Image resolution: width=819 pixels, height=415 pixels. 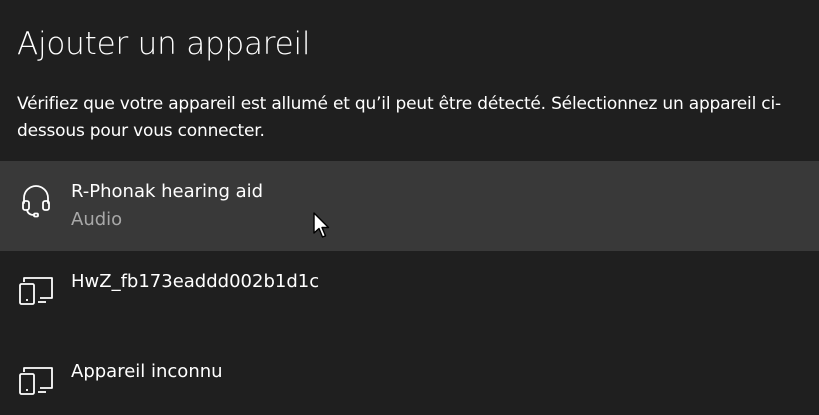 I want to click on device-name: Appareil inconnu, so click(x=147, y=371).